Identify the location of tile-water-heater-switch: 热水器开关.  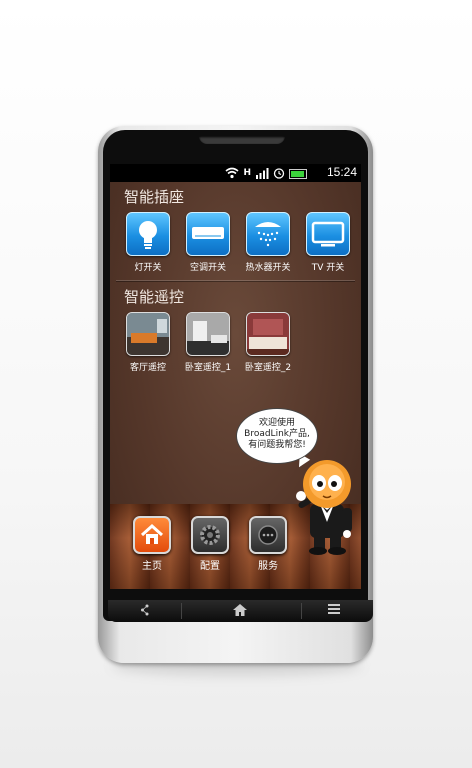
(268, 242).